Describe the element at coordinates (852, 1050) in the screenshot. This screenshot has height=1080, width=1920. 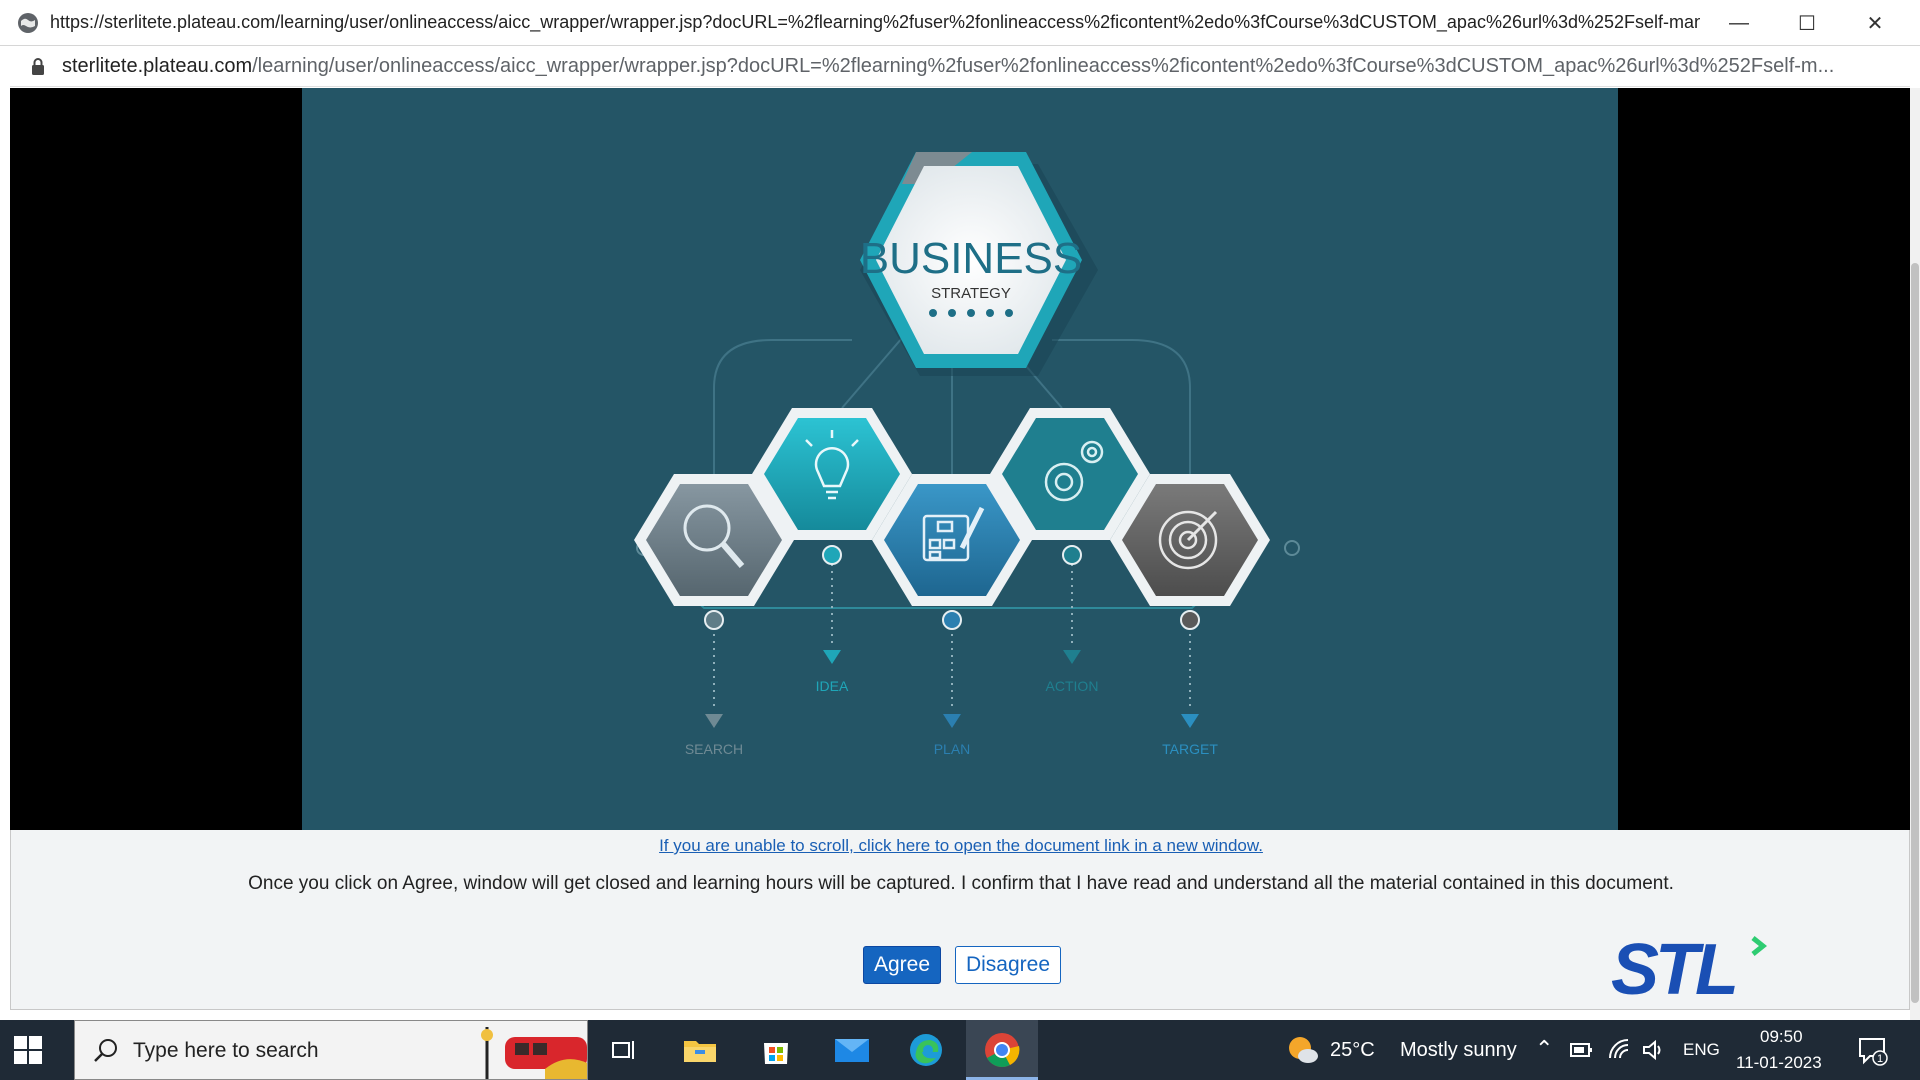
I see `mail-icon` at that location.